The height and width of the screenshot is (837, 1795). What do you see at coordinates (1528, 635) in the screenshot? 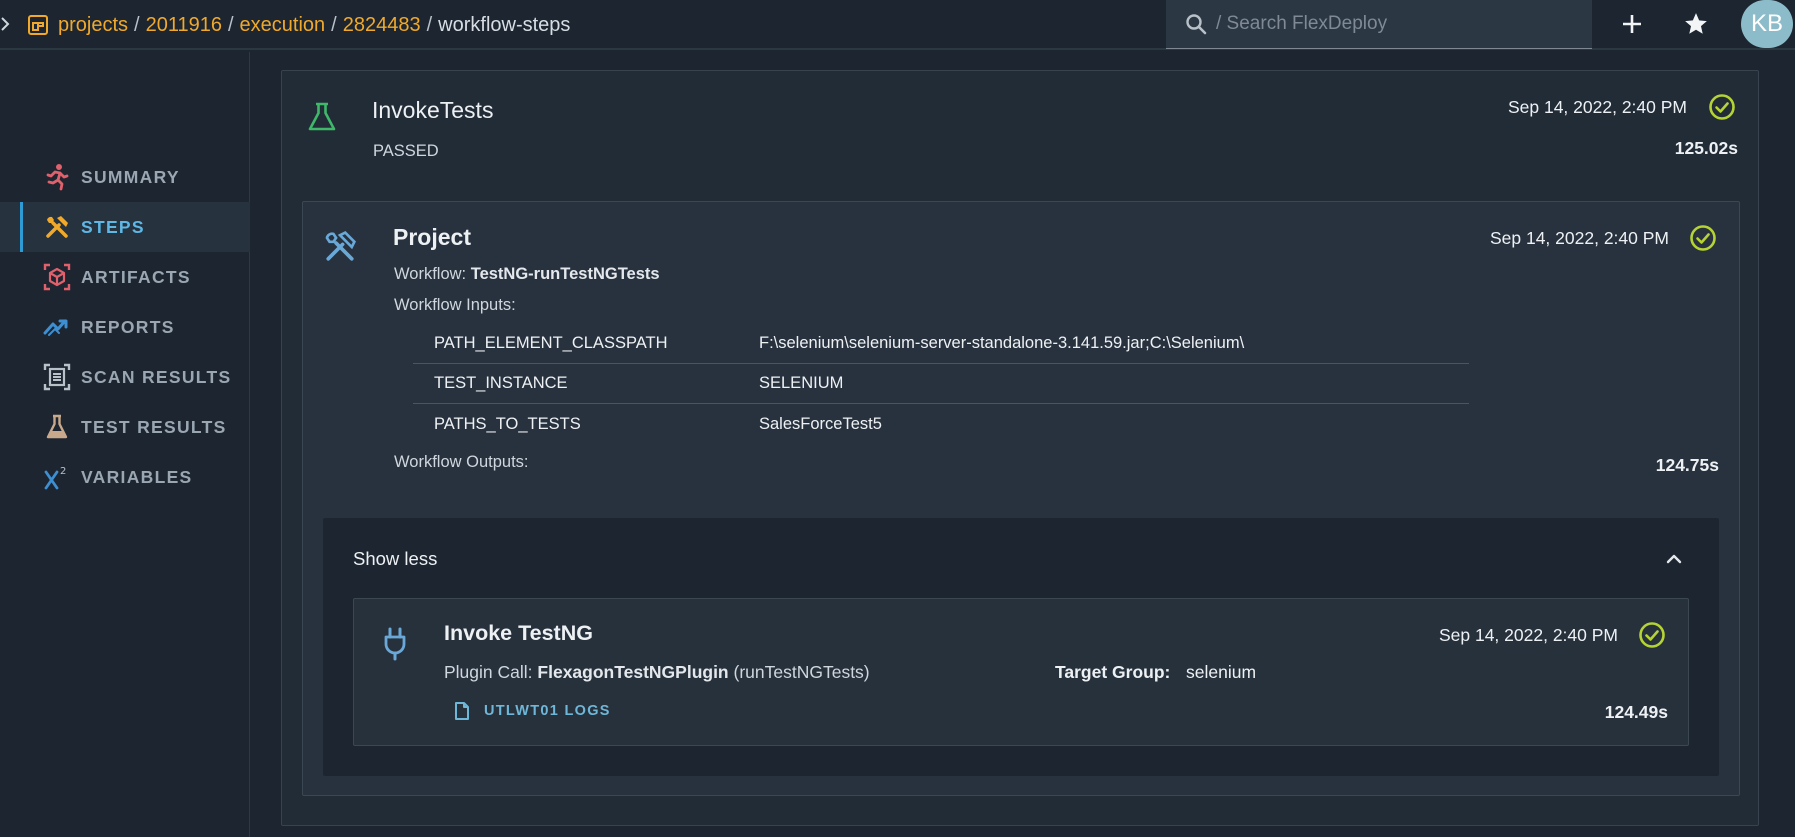
I see `step-timestamp: Sep 14, 2022, 2:40 PM` at bounding box center [1528, 635].